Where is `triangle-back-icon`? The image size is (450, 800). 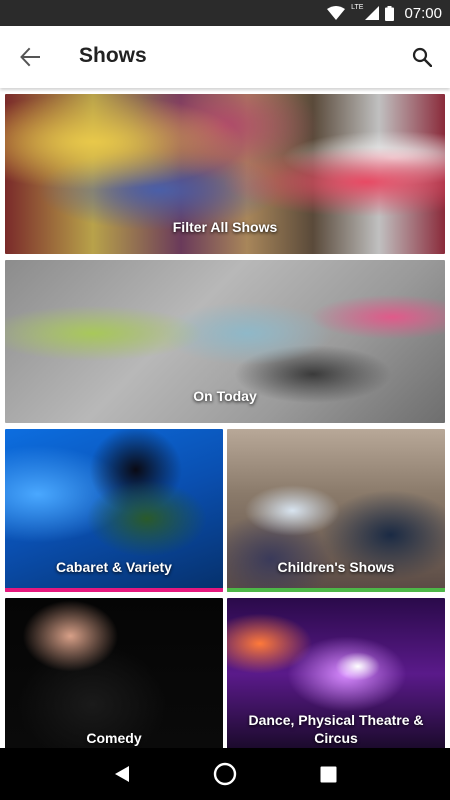 triangle-back-icon is located at coordinates (121, 774).